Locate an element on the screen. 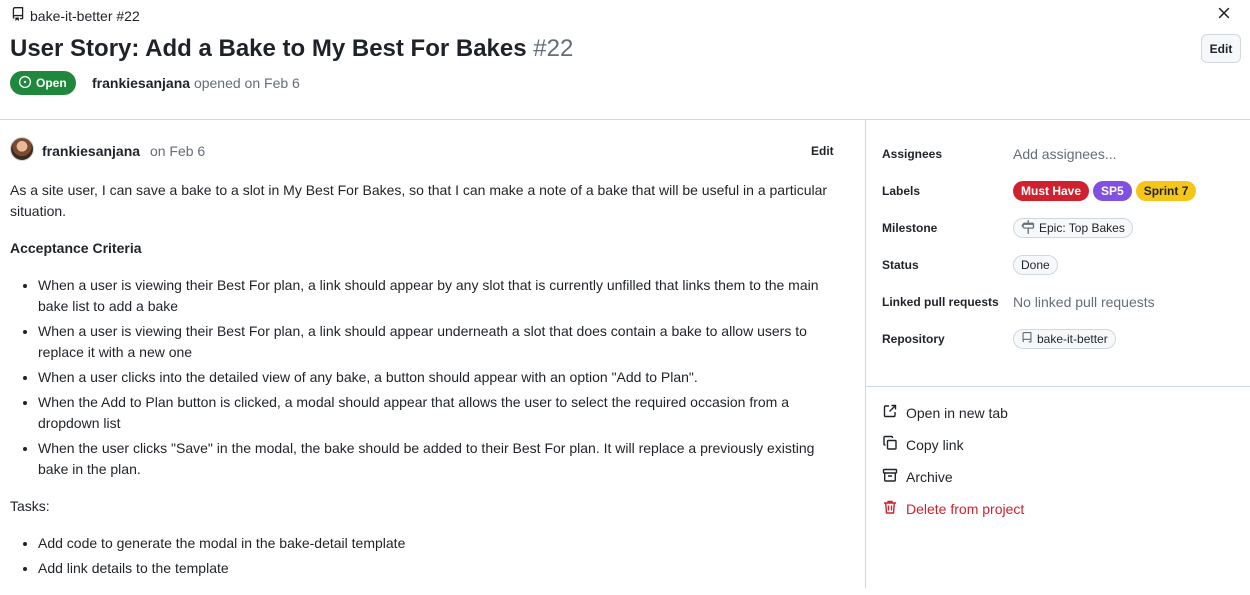 The width and height of the screenshot is (1250, 595). linked-prs-value: No linked pull requests is located at coordinates (1084, 302).